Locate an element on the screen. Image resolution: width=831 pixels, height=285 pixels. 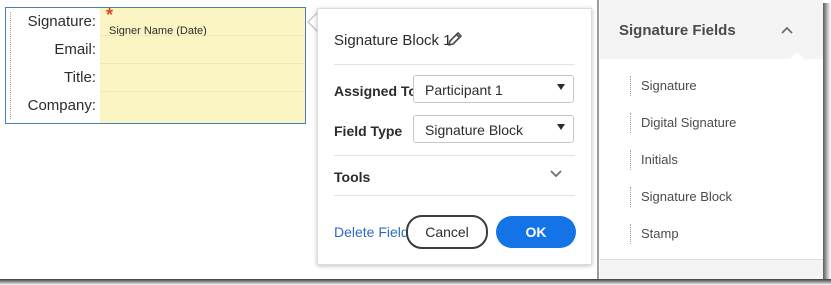
field-type-select: Signature Block is located at coordinates (493, 129).